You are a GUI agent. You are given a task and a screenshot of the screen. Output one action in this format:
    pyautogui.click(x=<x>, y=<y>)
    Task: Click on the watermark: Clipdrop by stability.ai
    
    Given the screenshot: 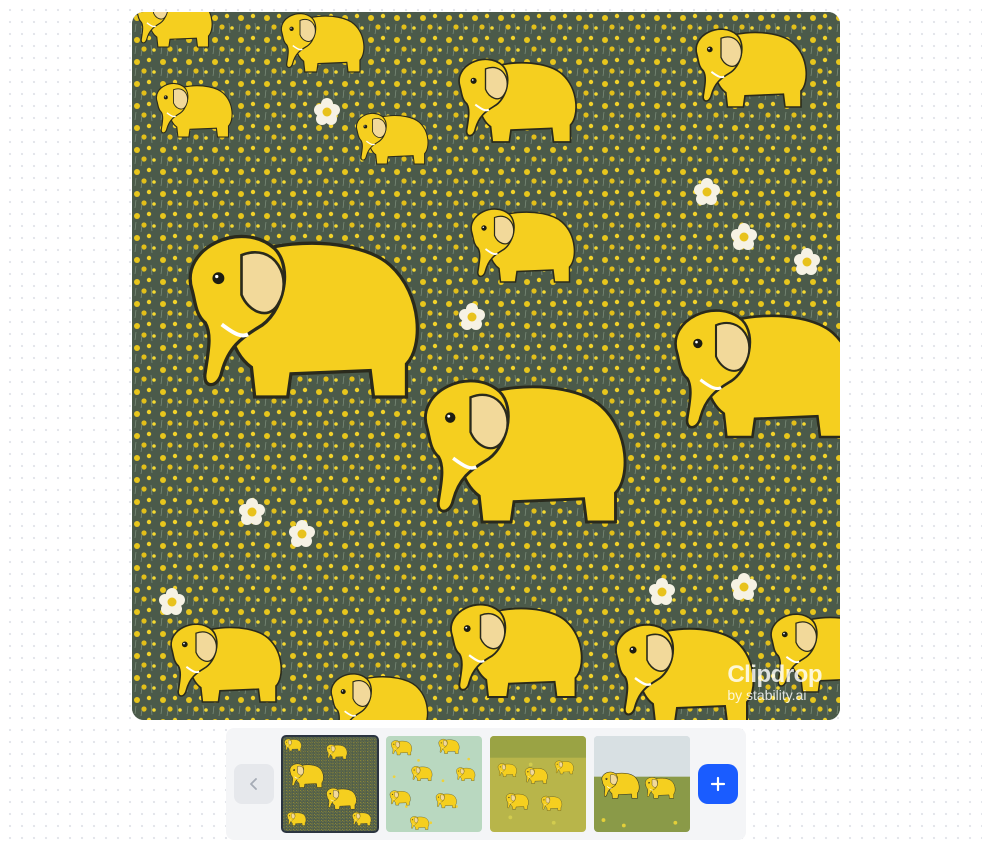 What is the action you would take?
    pyautogui.click(x=774, y=682)
    